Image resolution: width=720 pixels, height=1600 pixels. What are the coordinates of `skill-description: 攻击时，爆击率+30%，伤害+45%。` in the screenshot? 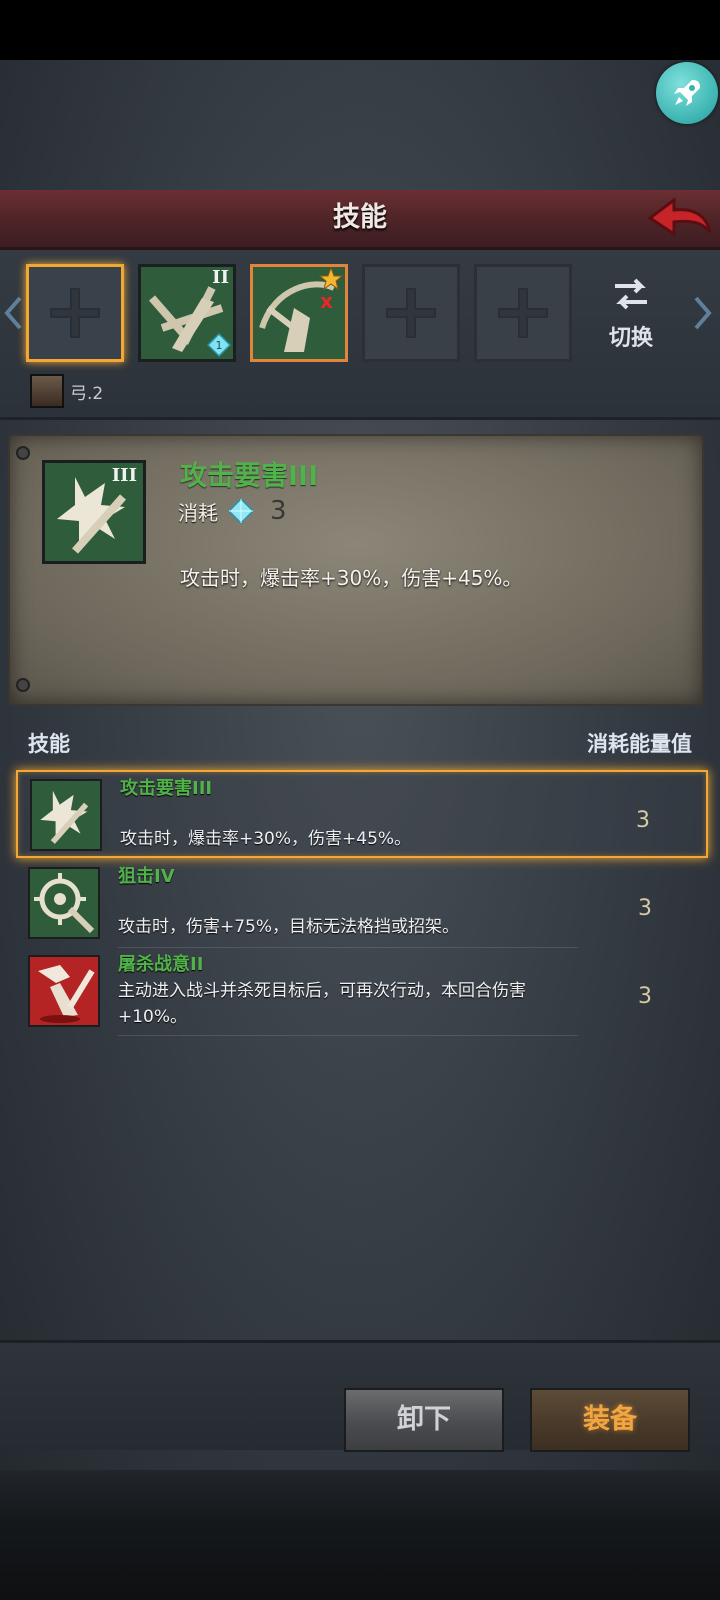 It's located at (266, 839).